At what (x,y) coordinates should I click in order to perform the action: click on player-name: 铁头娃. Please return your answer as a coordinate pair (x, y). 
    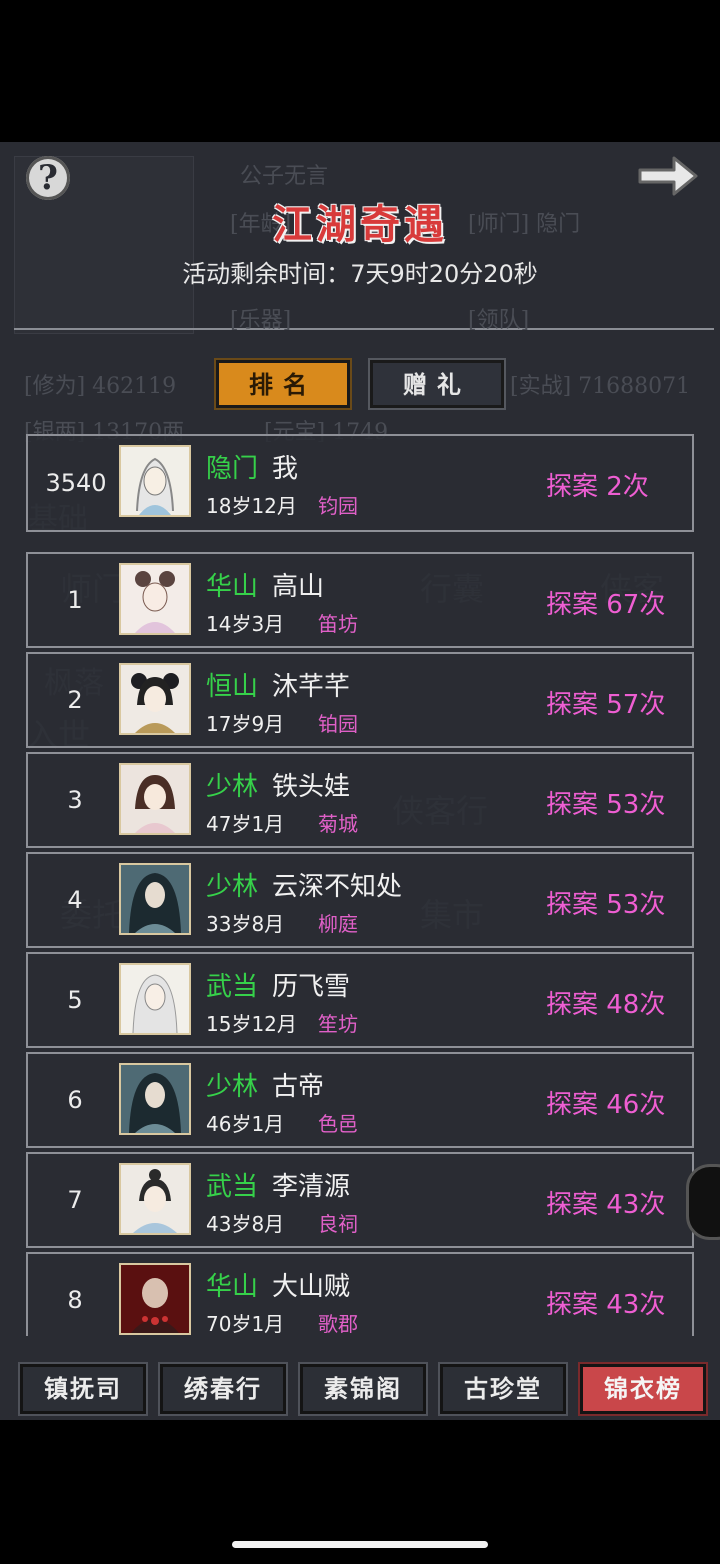
    Looking at the image, I should click on (311, 787).